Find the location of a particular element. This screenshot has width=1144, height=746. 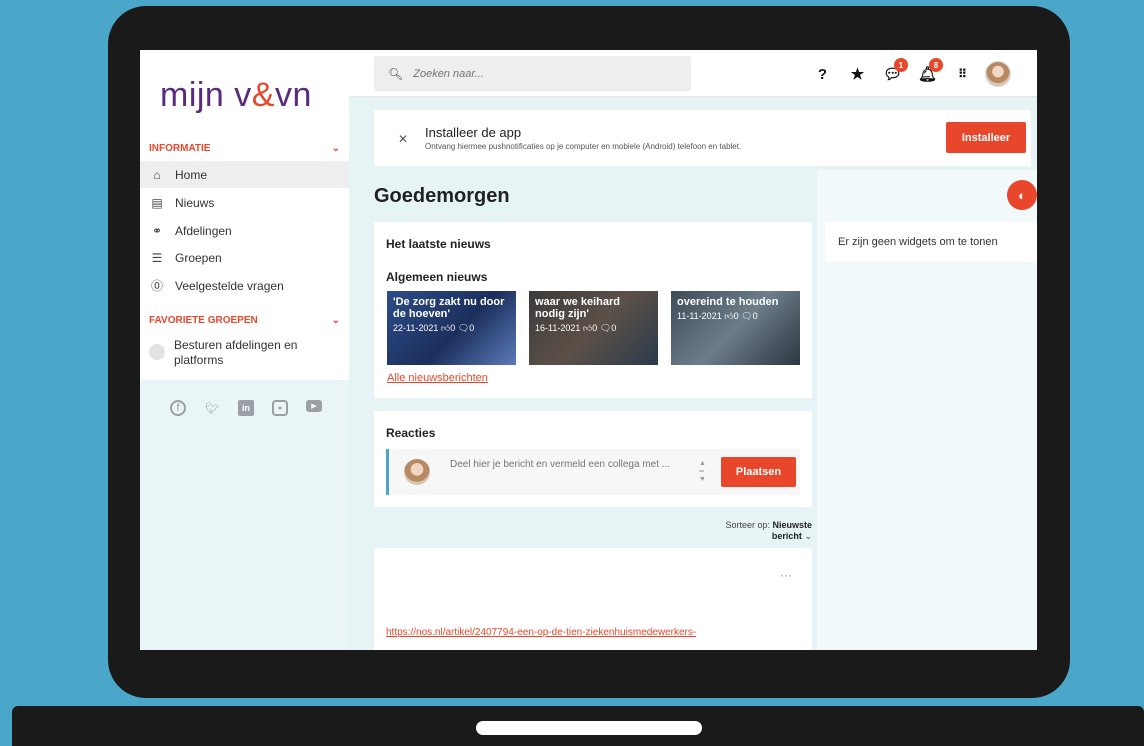

top-icons: ? ★ 💬︎ 1 🔔︎ 8 ⠿ is located at coordinates (910, 74).